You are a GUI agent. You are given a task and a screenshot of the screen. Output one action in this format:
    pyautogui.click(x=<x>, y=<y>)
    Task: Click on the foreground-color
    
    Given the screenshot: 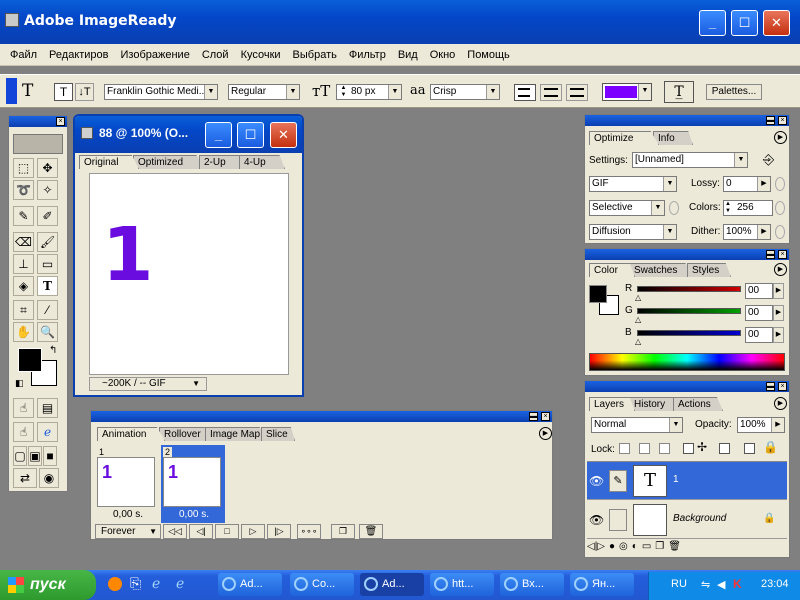 What is the action you would take?
    pyautogui.click(x=30, y=360)
    